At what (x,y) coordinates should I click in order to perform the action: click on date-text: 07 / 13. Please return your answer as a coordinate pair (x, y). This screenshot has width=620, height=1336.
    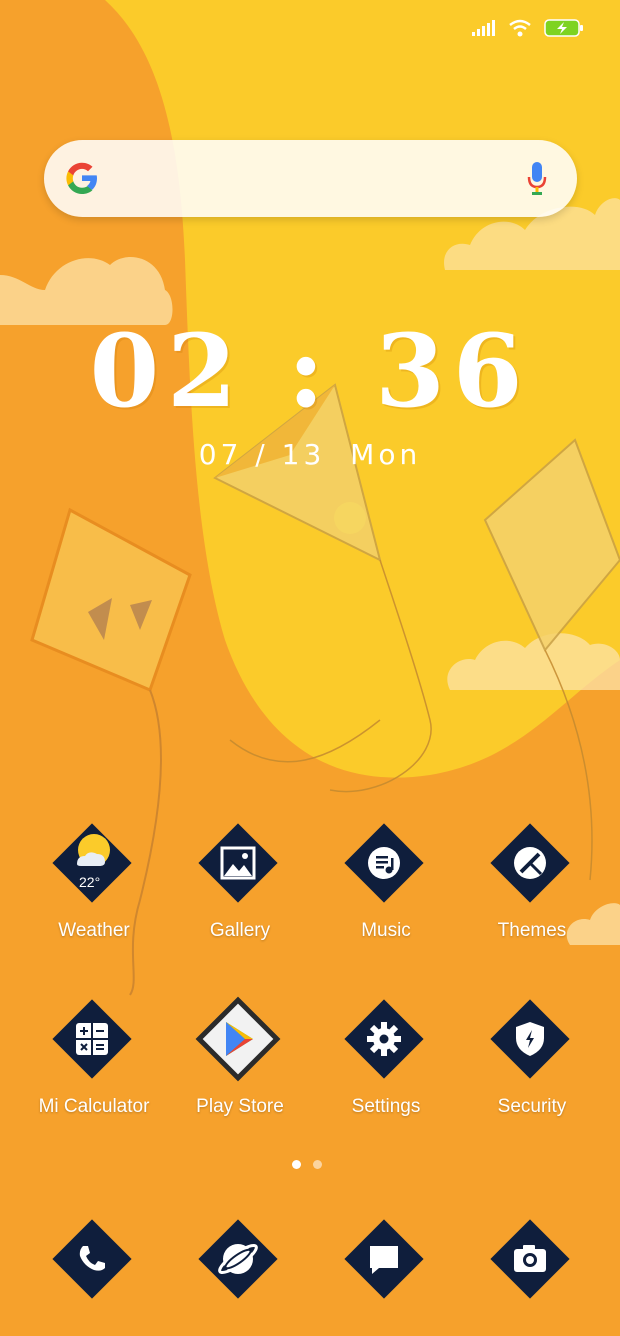
    Looking at the image, I should click on (262, 454).